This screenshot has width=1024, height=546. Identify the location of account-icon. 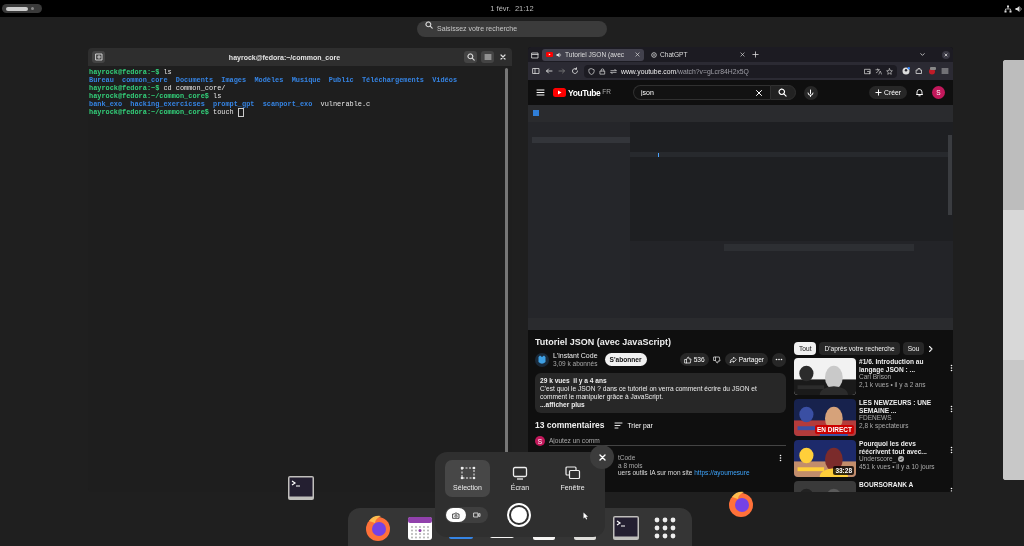
(906, 71).